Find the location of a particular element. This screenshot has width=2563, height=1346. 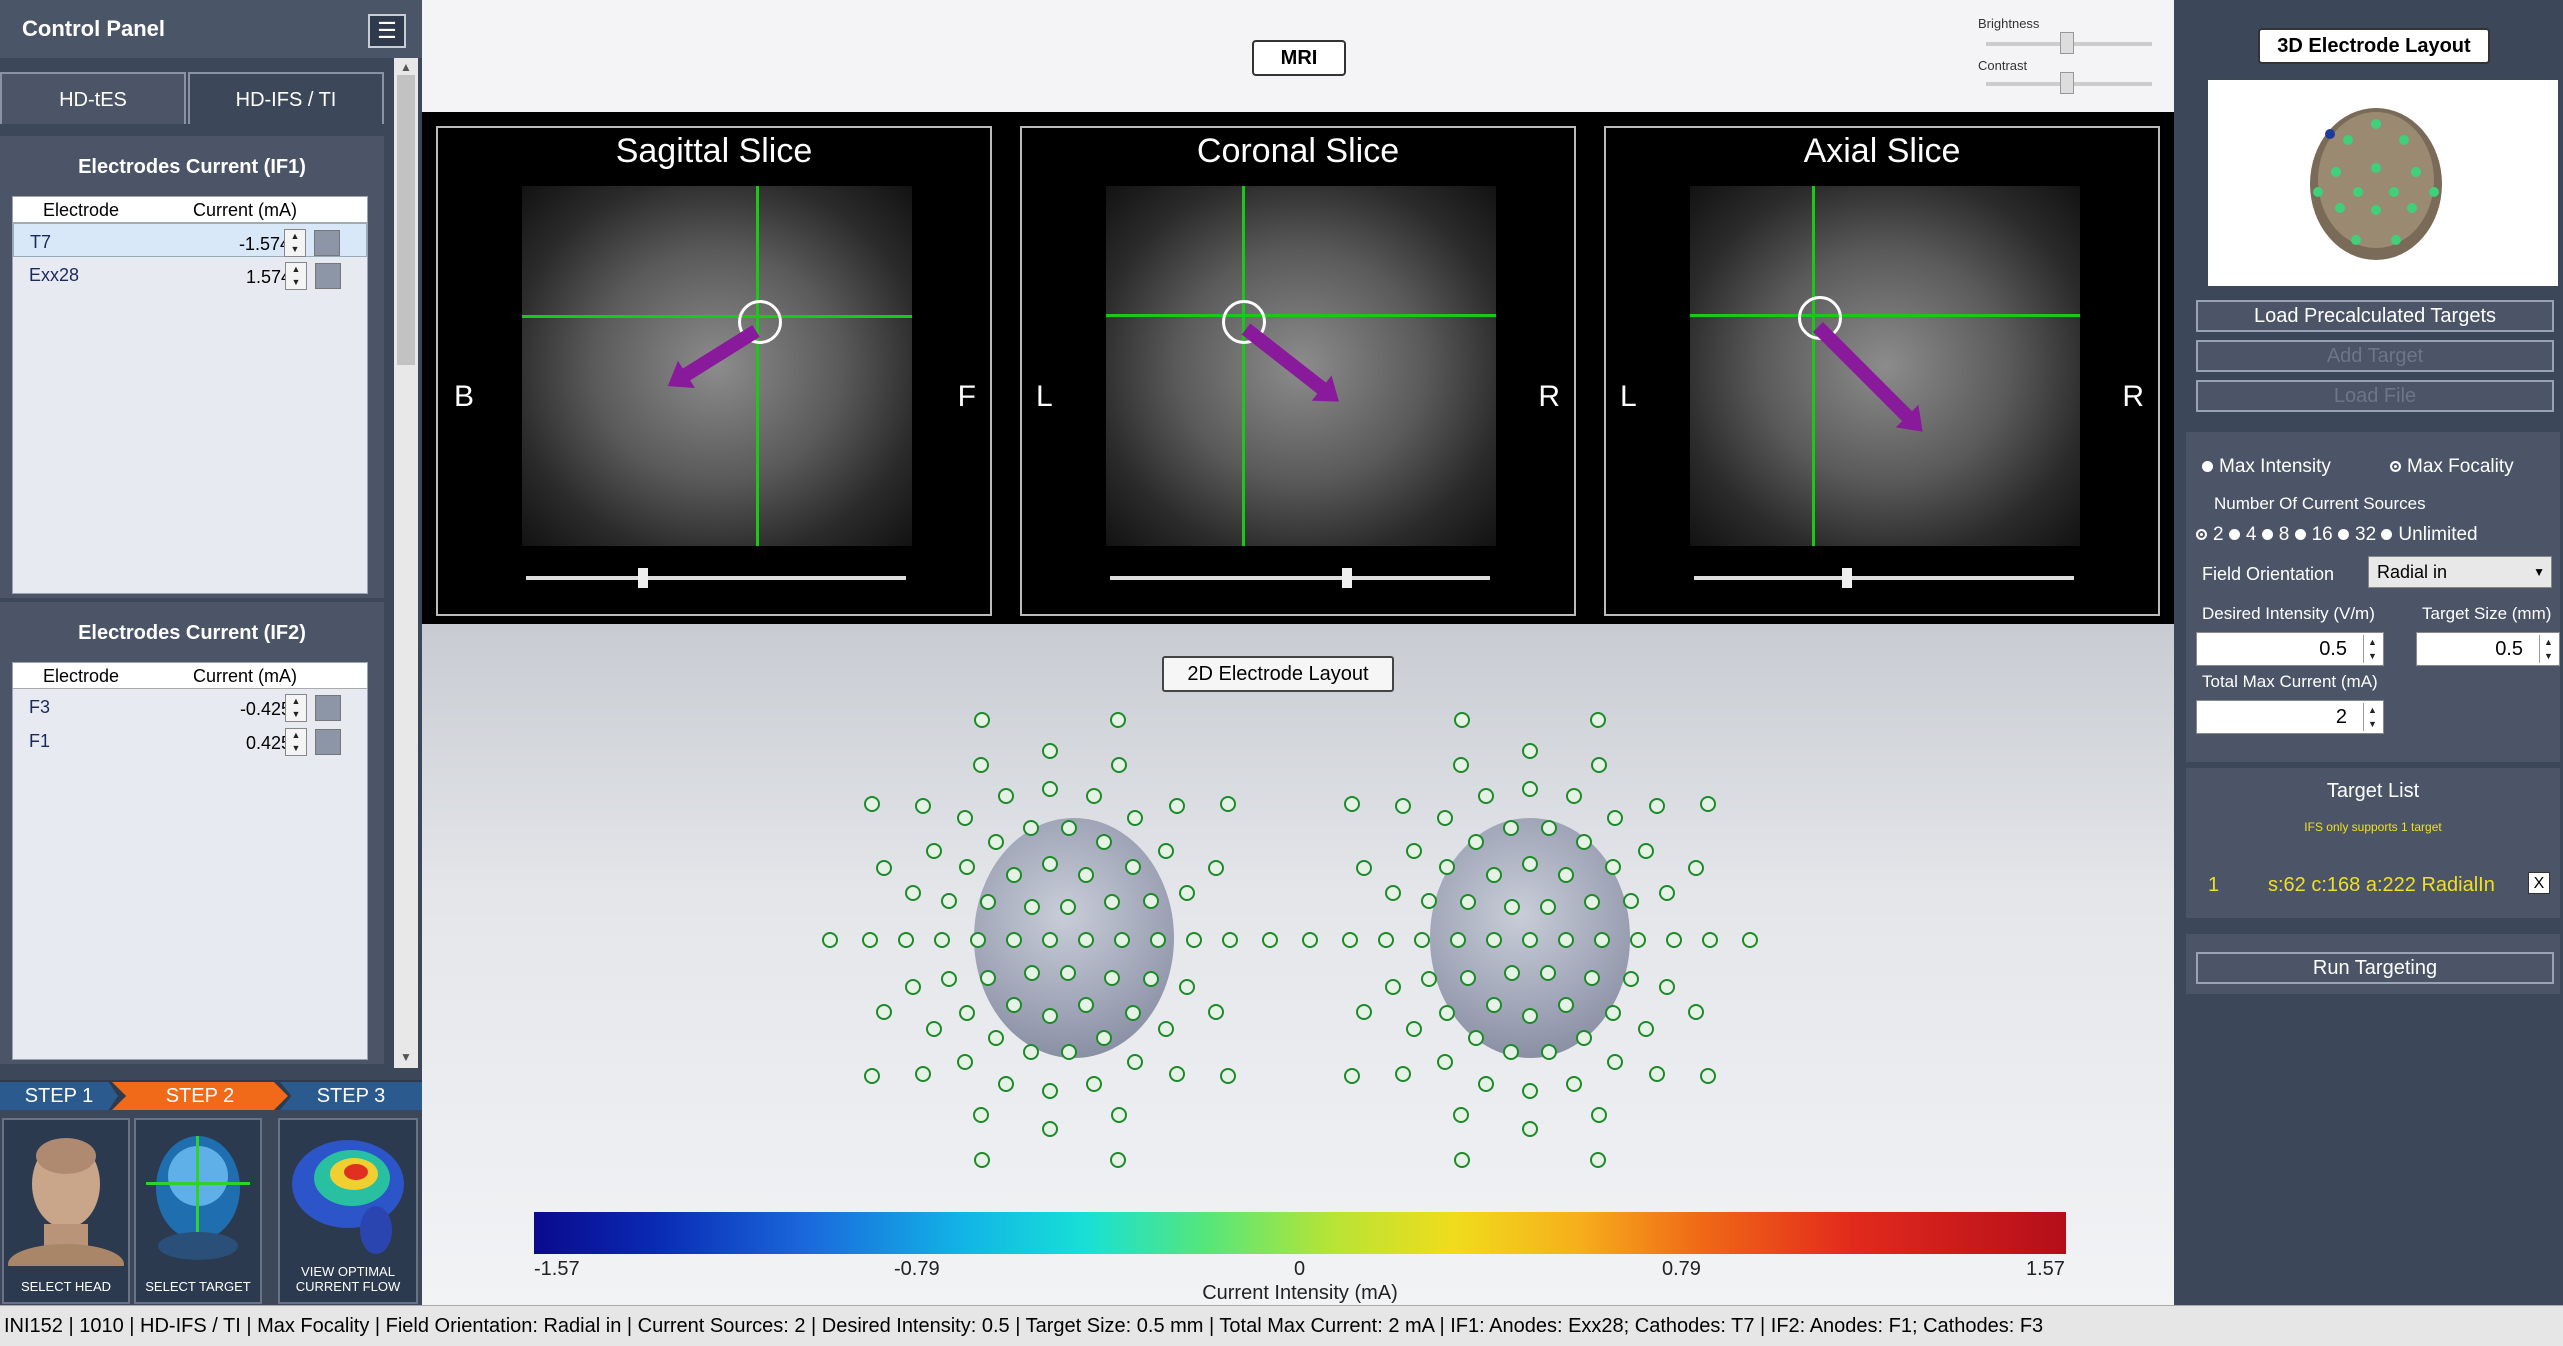

sagittal-slice-panel: Sagittal Slice B F is located at coordinates (714, 371).